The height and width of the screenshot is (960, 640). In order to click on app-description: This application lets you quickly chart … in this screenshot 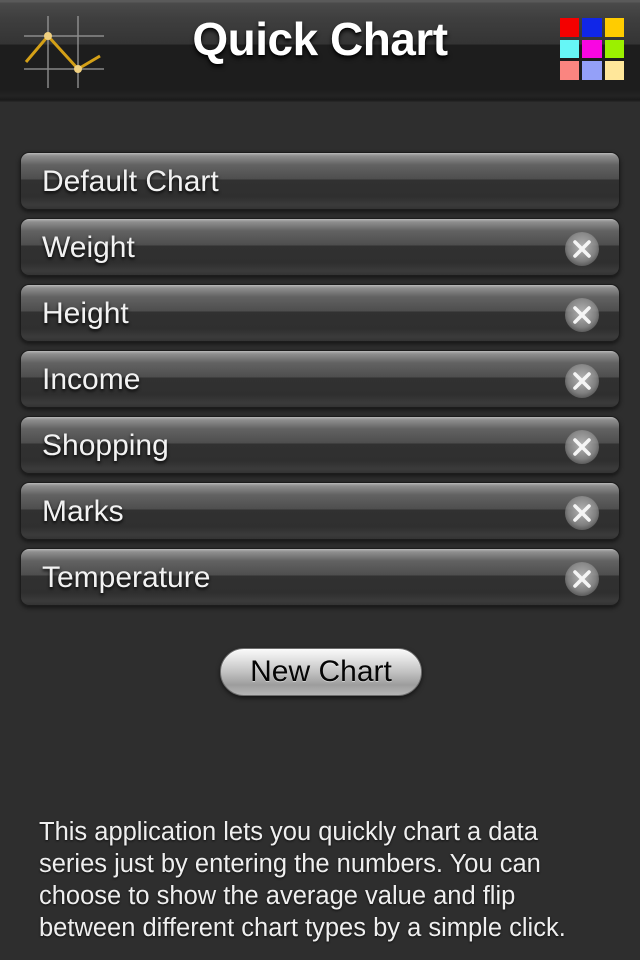, I will do `click(302, 880)`.